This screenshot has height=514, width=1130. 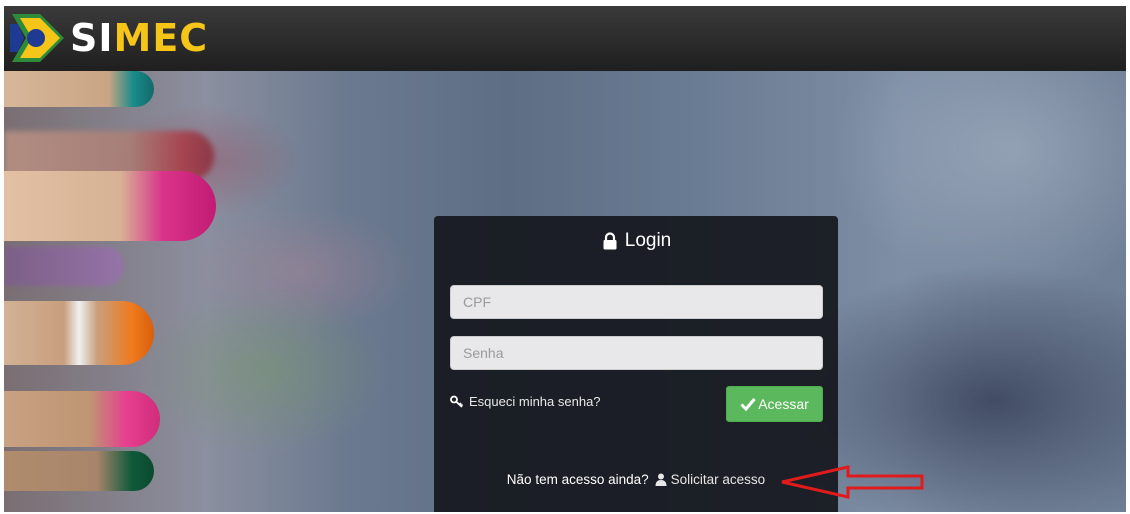 What do you see at coordinates (577, 479) in the screenshot?
I see `request-access-prompt: Não tem acesso ainda?` at bounding box center [577, 479].